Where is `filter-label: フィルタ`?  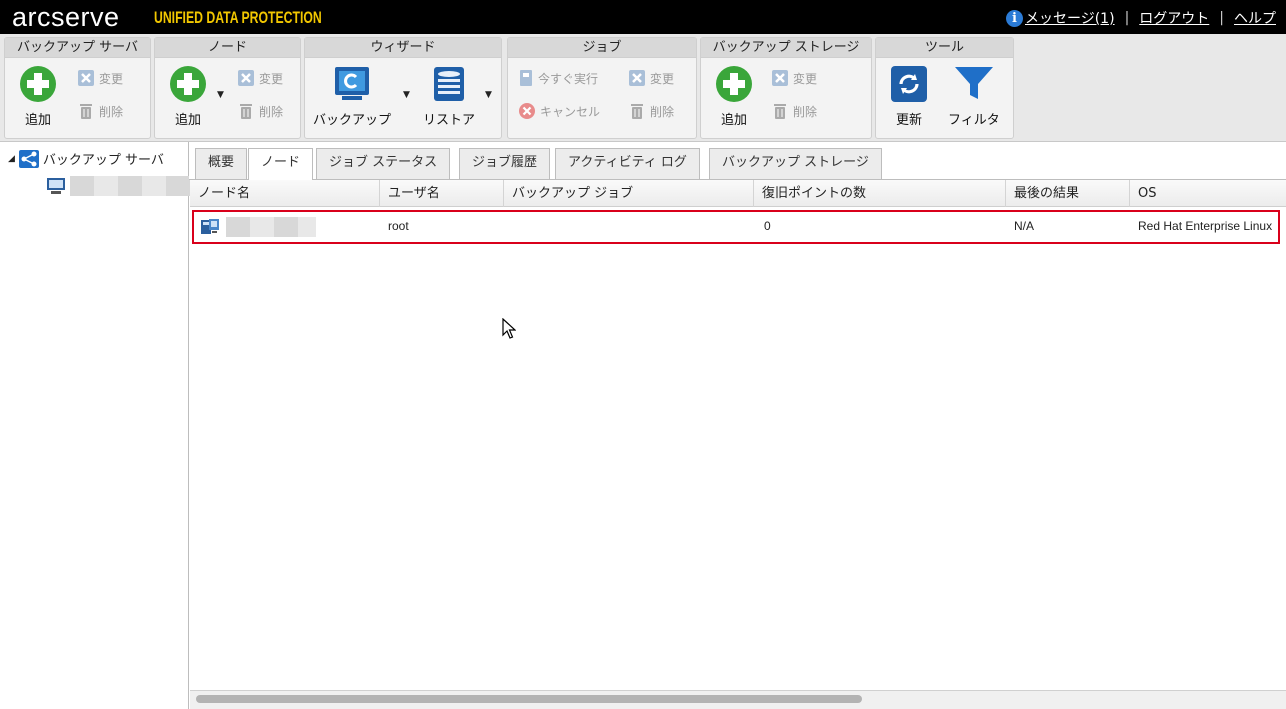 filter-label: フィルタ is located at coordinates (974, 120).